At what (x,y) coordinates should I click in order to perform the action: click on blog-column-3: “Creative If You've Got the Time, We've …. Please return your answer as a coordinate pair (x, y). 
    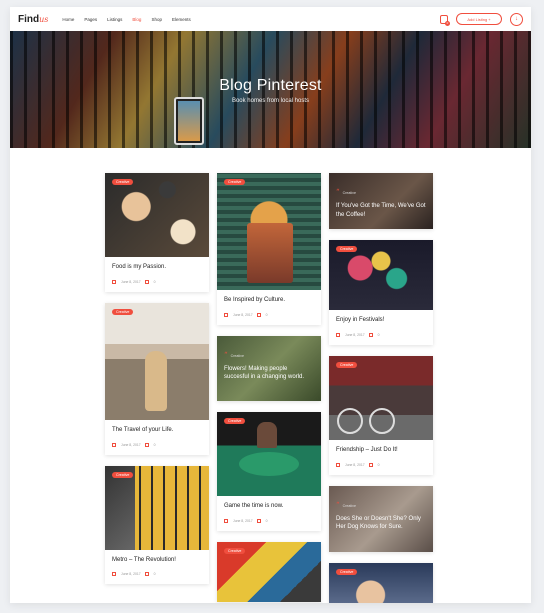
    Looking at the image, I should click on (381, 388).